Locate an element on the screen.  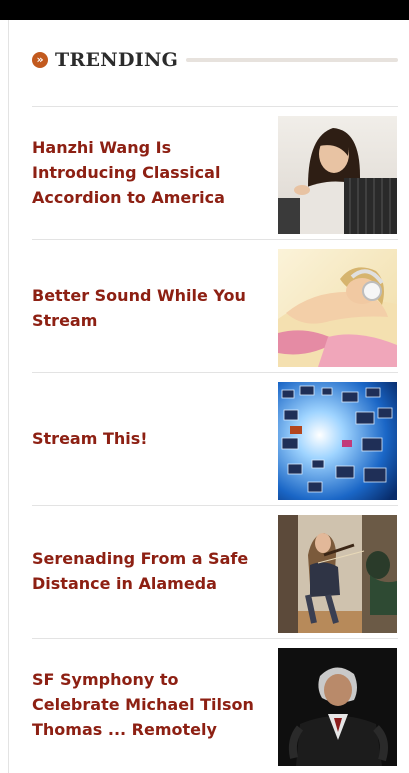
accordion-player-image is located at coordinates (337, 175).